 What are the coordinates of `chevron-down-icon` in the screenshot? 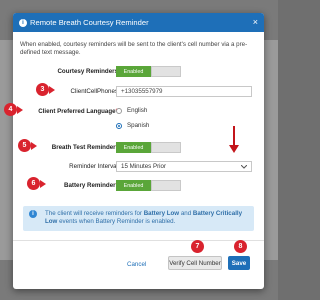 It's located at (244, 166).